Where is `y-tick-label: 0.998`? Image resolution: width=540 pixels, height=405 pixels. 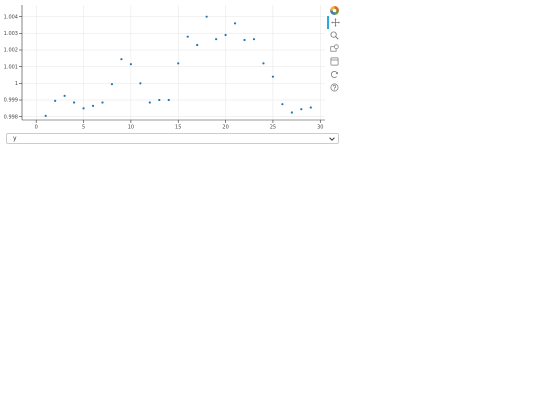 y-tick-label: 0.998 is located at coordinates (11, 117).